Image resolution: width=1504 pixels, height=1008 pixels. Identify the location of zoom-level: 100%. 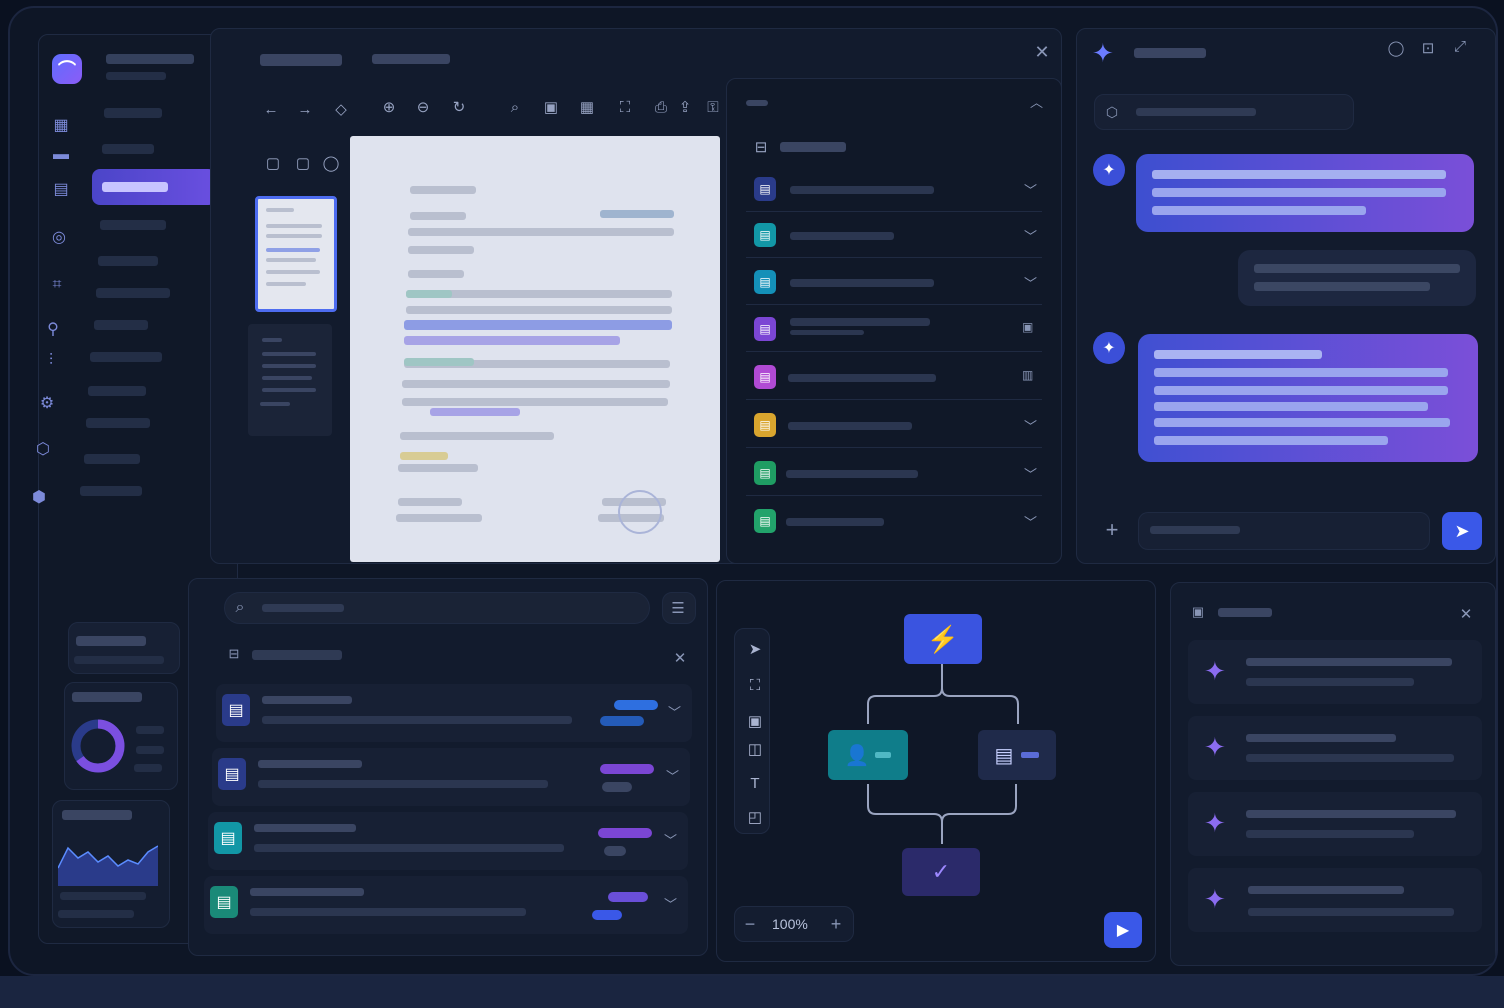
(790, 924).